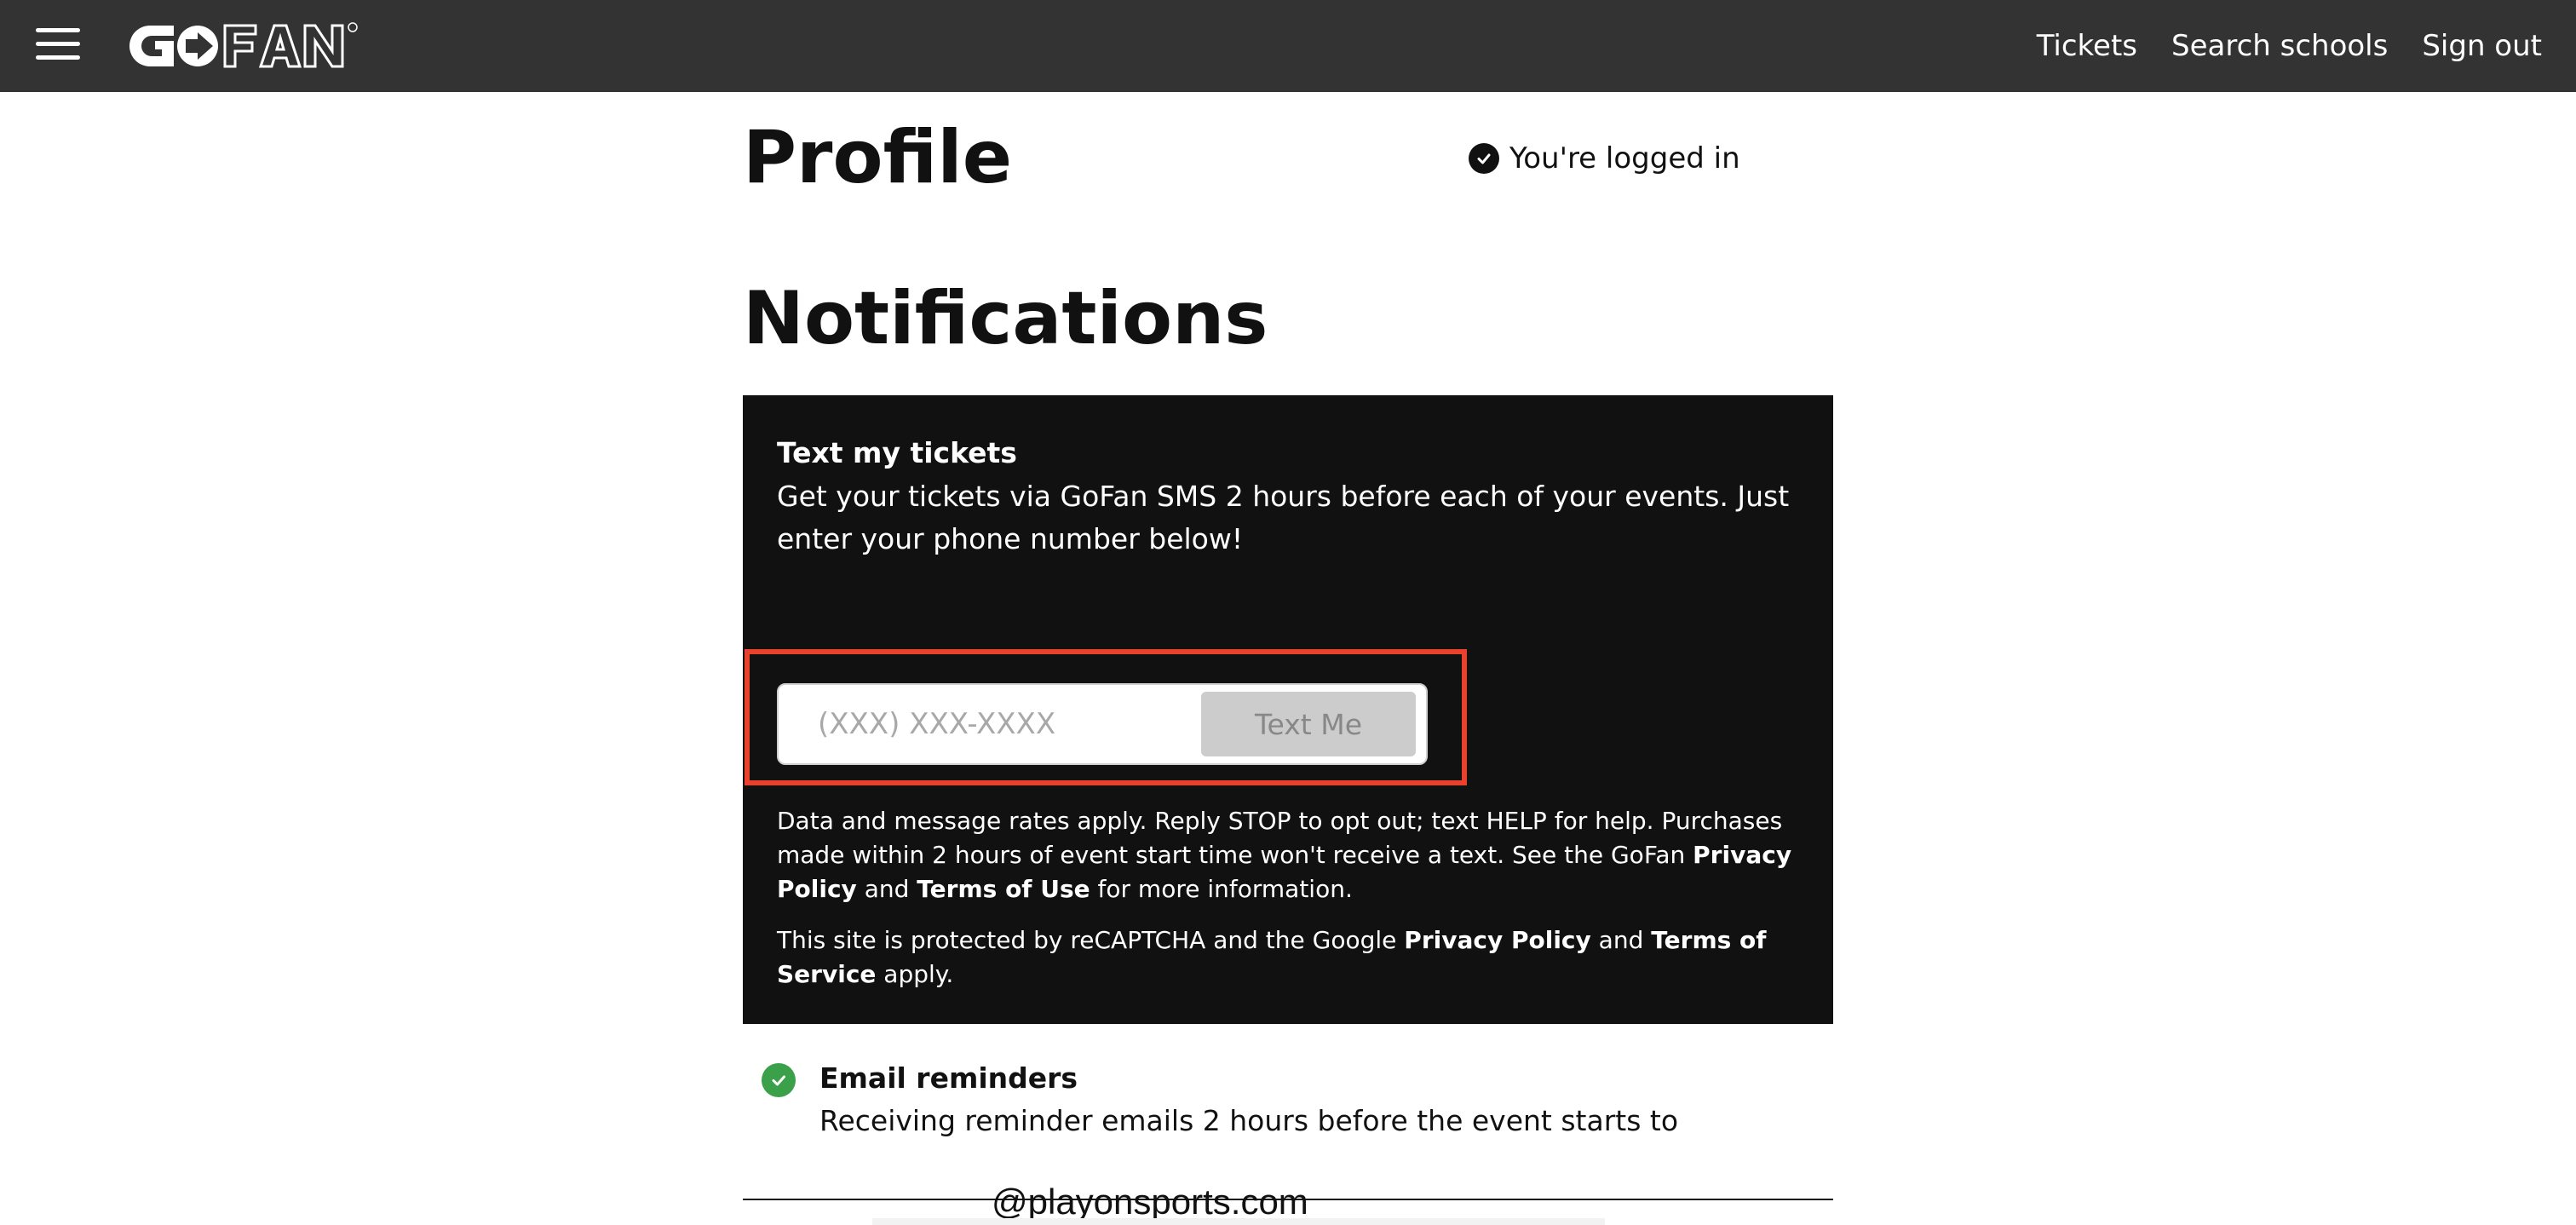 This screenshot has height=1225, width=2576. Describe the element at coordinates (2087, 46) in the screenshot. I see `nav-link-tickets: Tickets` at that location.